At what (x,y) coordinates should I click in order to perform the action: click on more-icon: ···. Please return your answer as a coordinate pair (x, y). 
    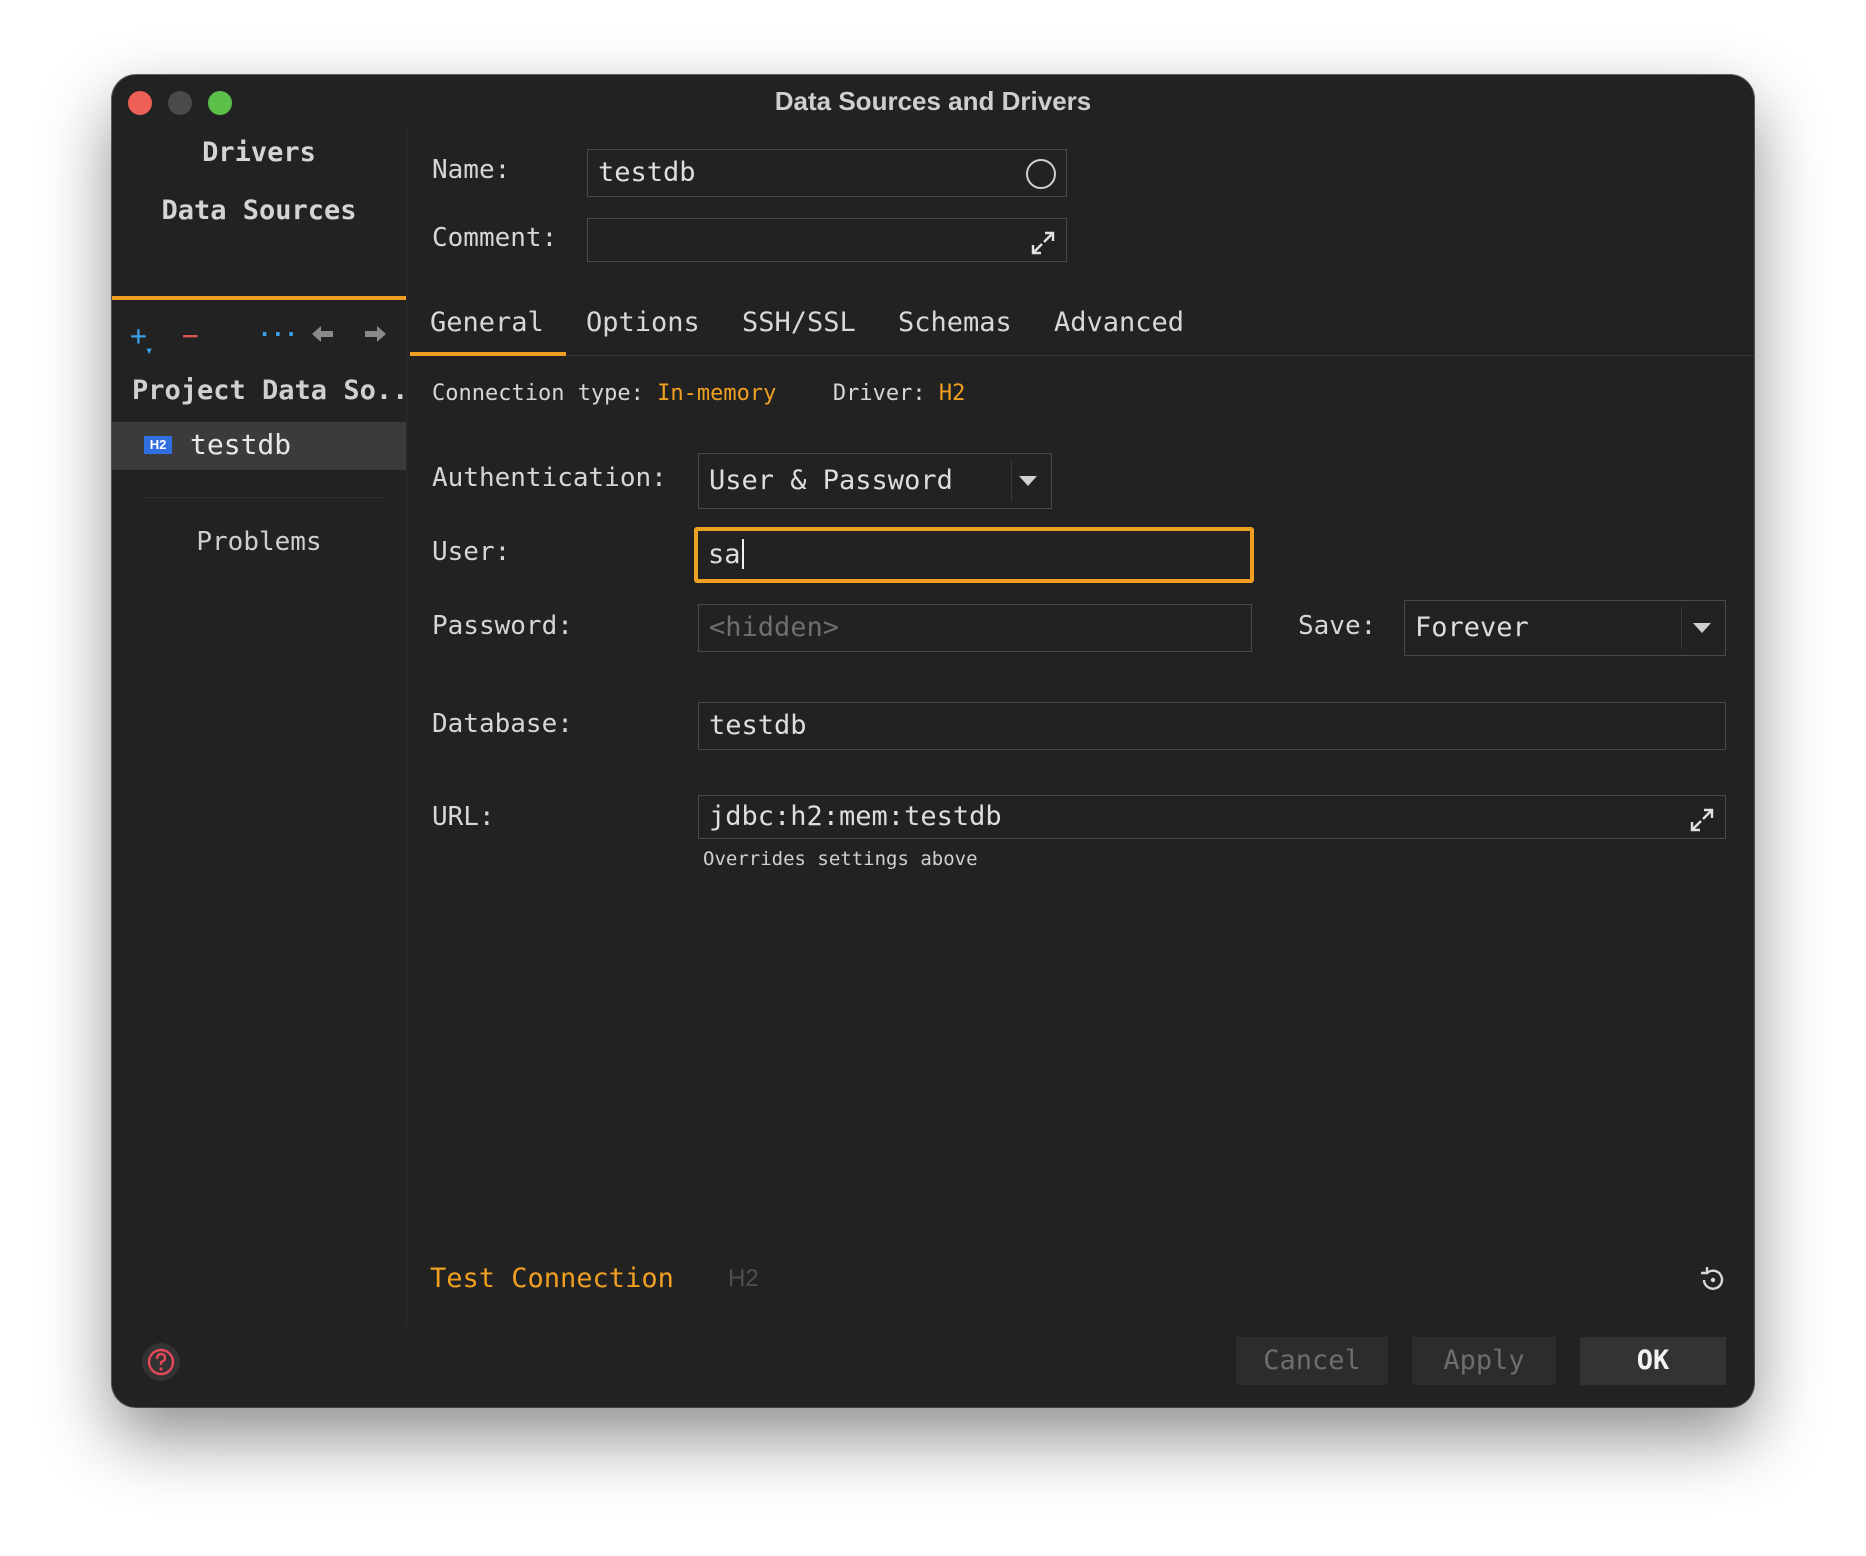
    Looking at the image, I should click on (278, 336).